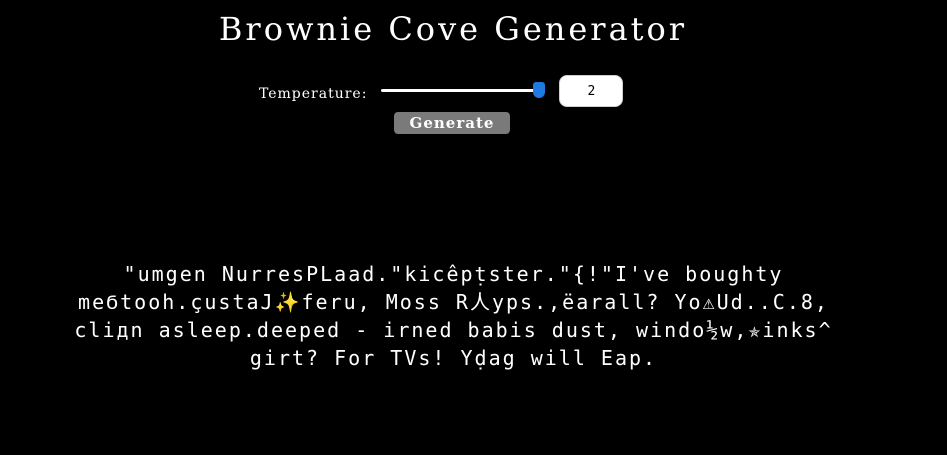  Describe the element at coordinates (452, 123) in the screenshot. I see `generate-button: Generate` at that location.